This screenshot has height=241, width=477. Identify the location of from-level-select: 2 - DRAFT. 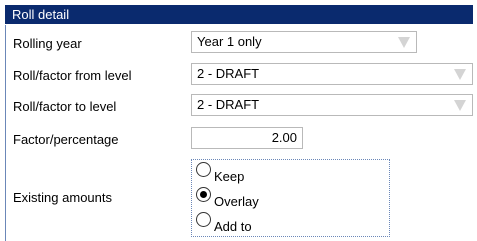
(332, 74).